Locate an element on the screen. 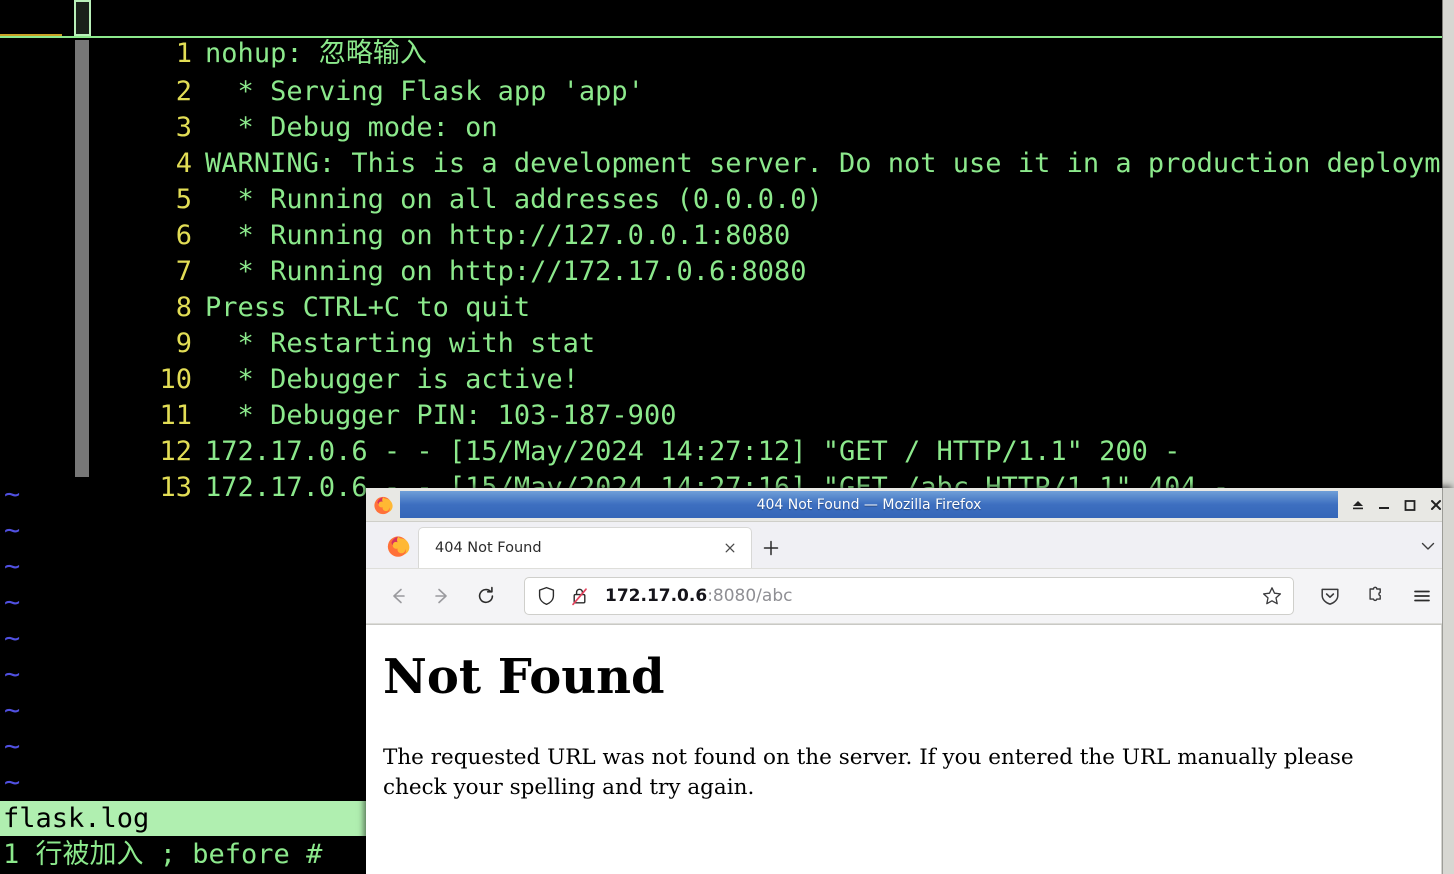 The height and width of the screenshot is (874, 1454). vim-statusline: flask.log is located at coordinates (183, 818).